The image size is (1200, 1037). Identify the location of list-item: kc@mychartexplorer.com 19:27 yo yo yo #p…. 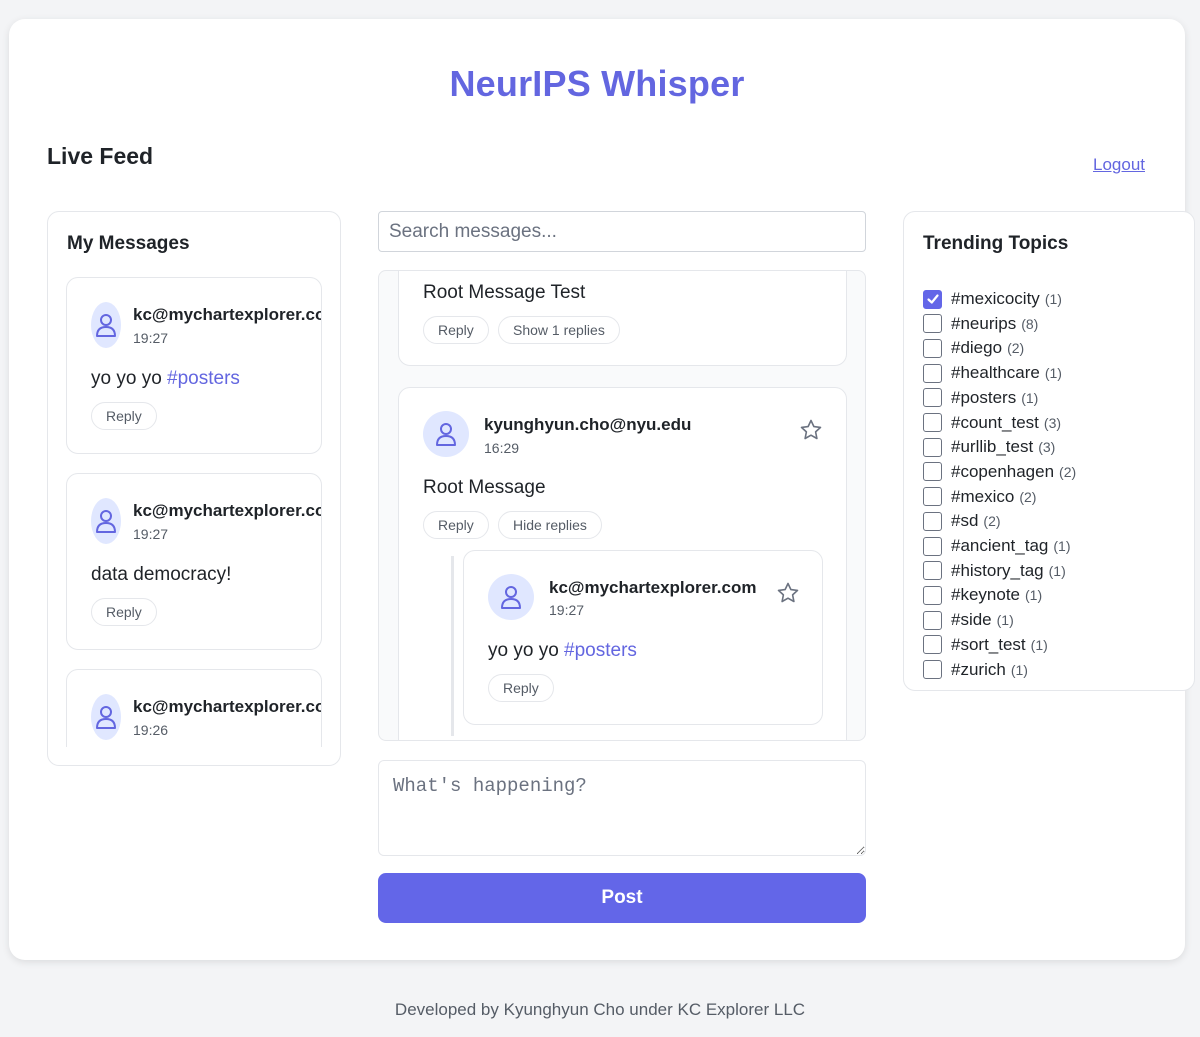
(194, 365).